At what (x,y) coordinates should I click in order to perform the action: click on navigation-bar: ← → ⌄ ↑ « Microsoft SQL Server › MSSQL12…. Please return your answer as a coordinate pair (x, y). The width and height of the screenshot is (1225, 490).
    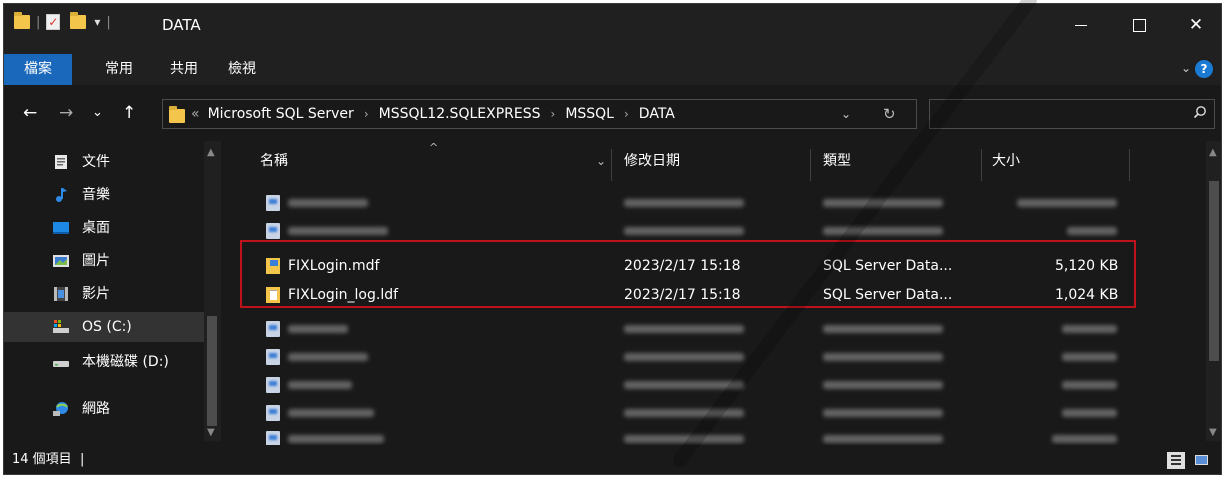
    Looking at the image, I should click on (612, 113).